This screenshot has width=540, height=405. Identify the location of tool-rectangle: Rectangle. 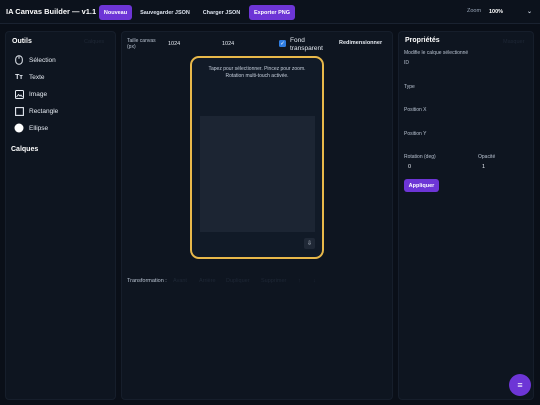
(36, 111).